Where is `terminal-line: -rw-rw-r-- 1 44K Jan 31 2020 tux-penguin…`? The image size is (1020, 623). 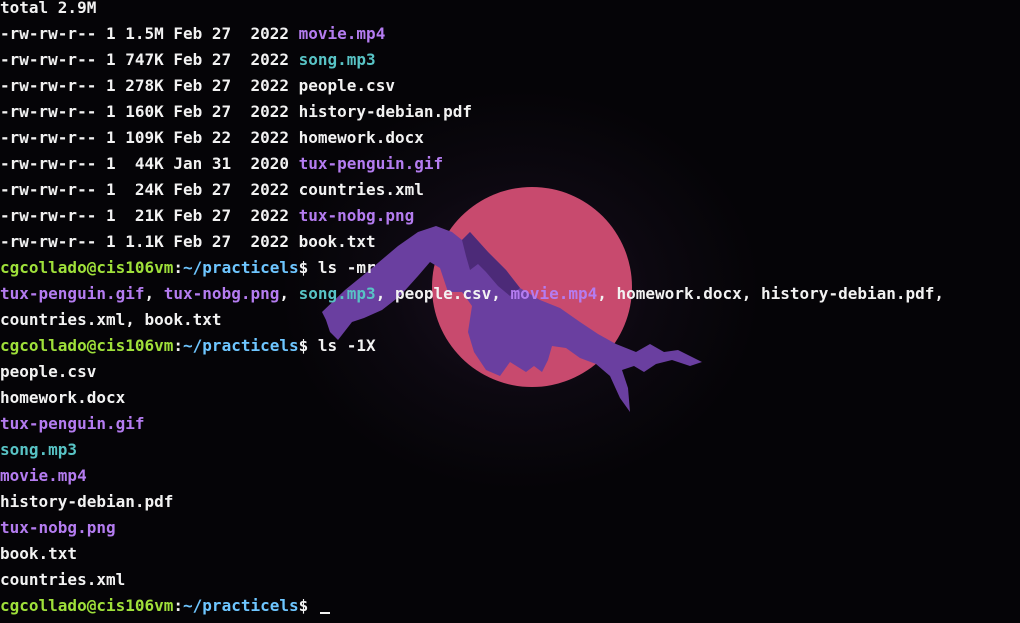 terminal-line: -rw-rw-r-- 1 44K Jan 31 2020 tux-penguin… is located at coordinates (472, 164).